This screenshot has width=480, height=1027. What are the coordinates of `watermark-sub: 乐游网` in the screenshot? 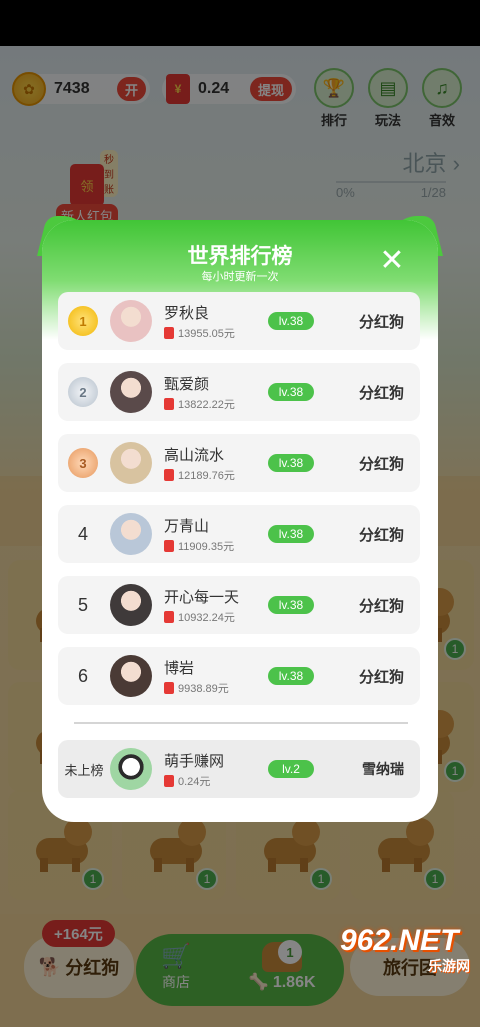 It's located at (449, 966).